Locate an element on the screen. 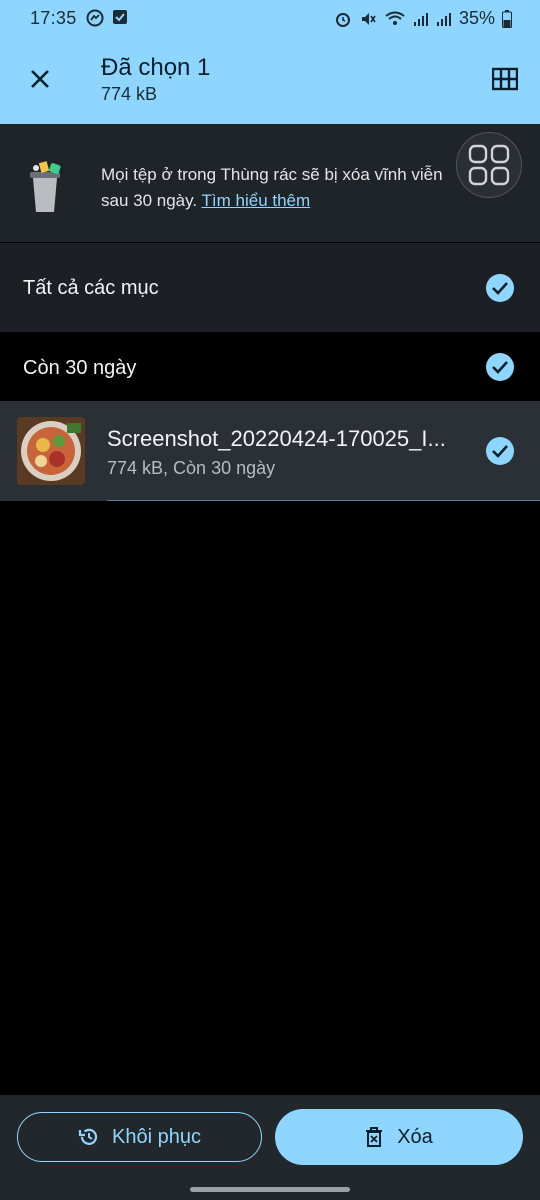 The width and height of the screenshot is (540, 1200). delete-button: Xóa is located at coordinates (399, 1137).